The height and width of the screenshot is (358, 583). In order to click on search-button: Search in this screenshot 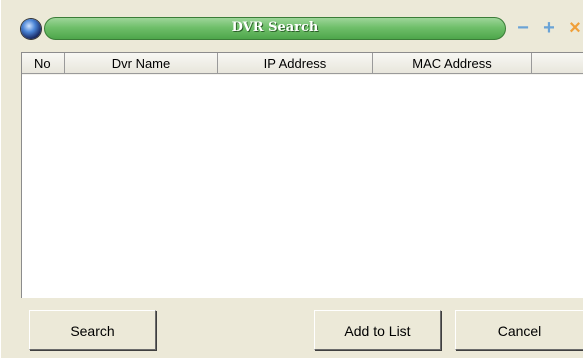, I will do `click(92, 330)`.